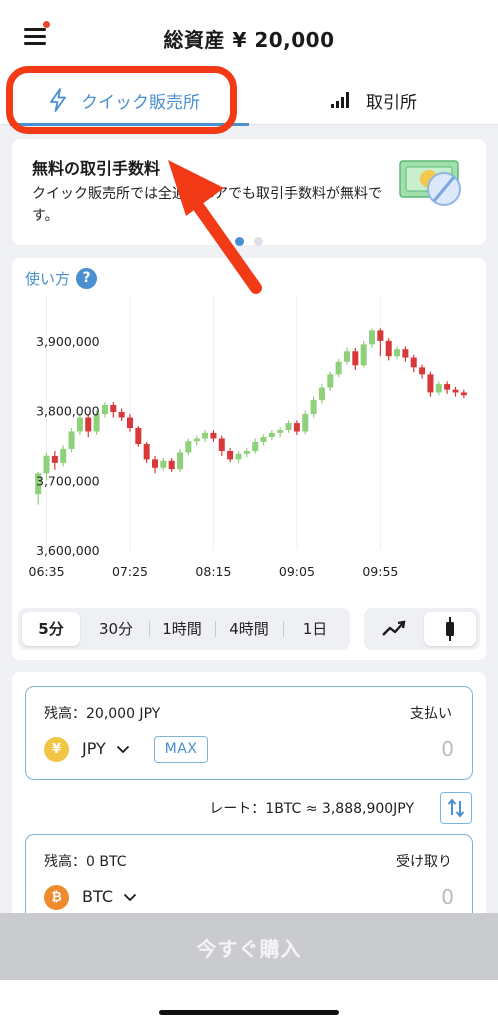  I want to click on x-axis-tick-label: 07:25, so click(130, 571).